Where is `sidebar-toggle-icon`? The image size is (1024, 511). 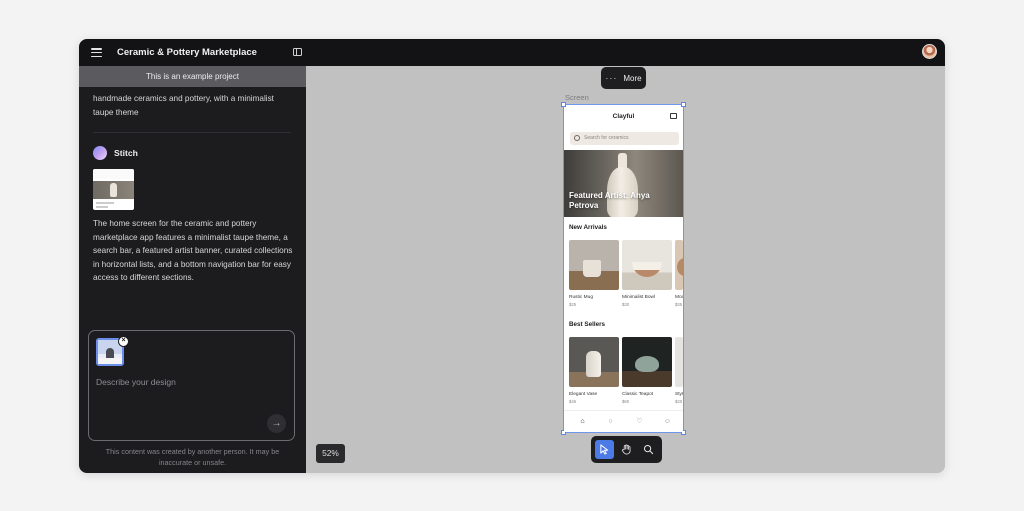
sidebar-toggle-icon is located at coordinates (297, 52).